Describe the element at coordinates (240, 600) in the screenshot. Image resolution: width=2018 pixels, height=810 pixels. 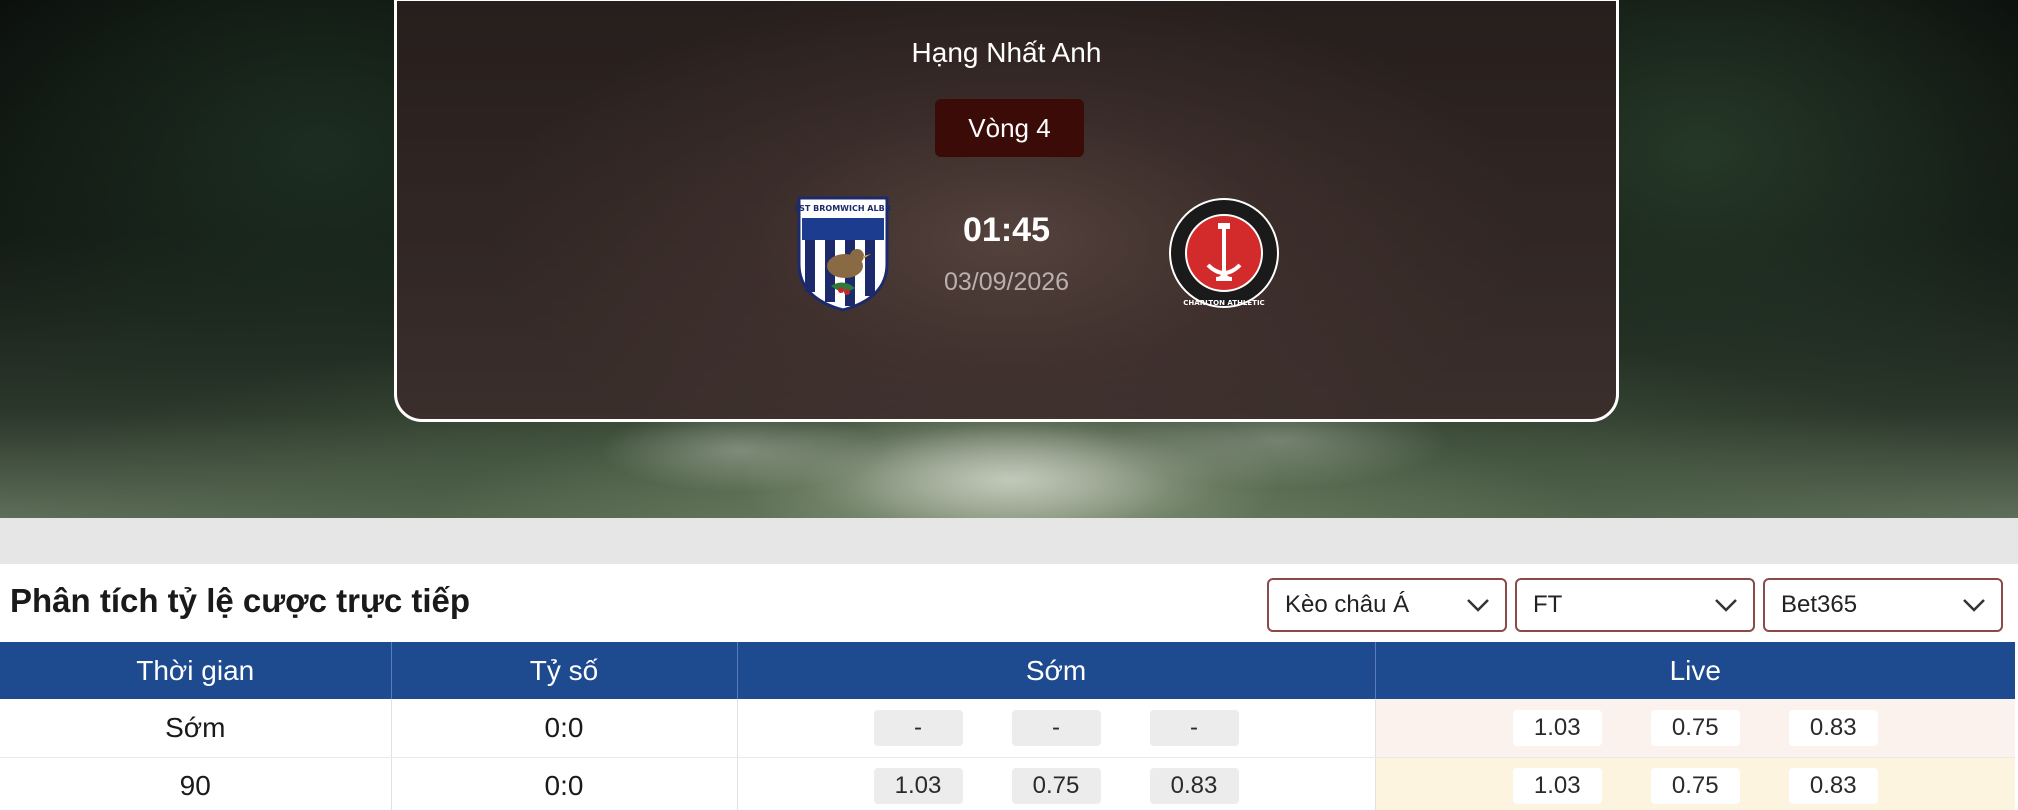
I see `odds-section-title: Phân tích tỷ lệ cược trực tiếp` at that location.